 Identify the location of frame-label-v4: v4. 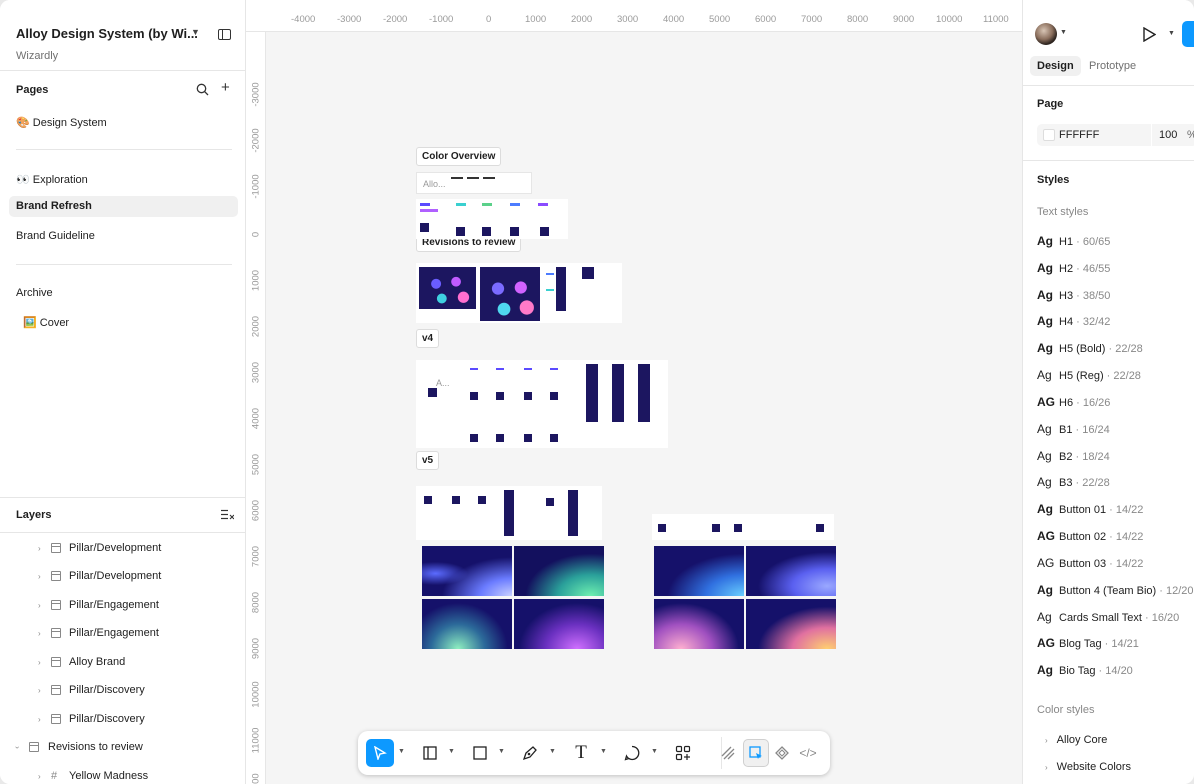
(428, 338).